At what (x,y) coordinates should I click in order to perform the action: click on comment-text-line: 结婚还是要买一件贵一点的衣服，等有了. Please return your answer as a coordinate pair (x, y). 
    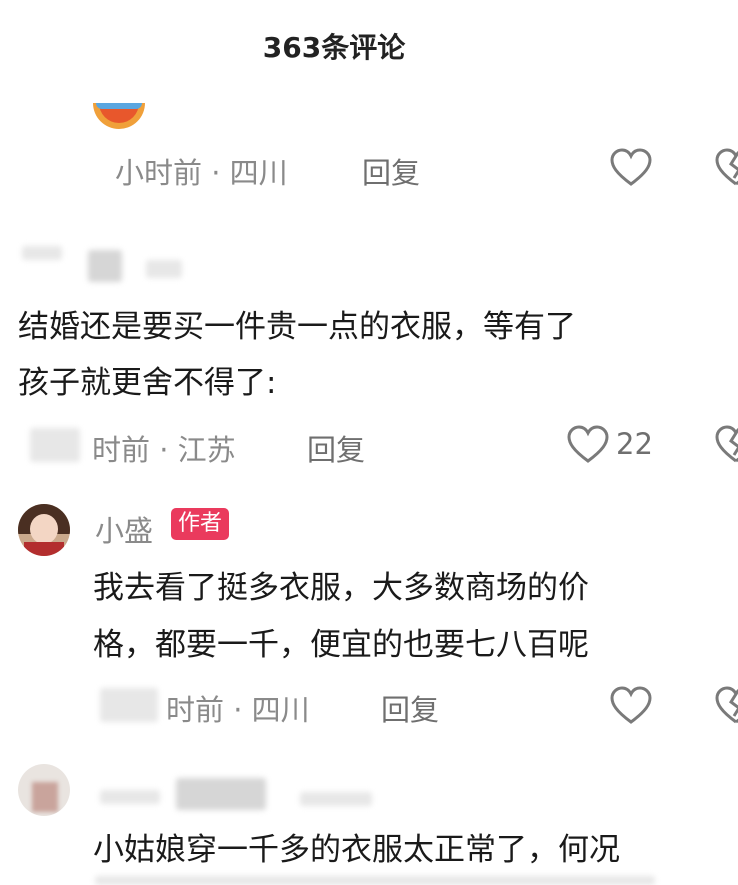
    Looking at the image, I should click on (297, 327).